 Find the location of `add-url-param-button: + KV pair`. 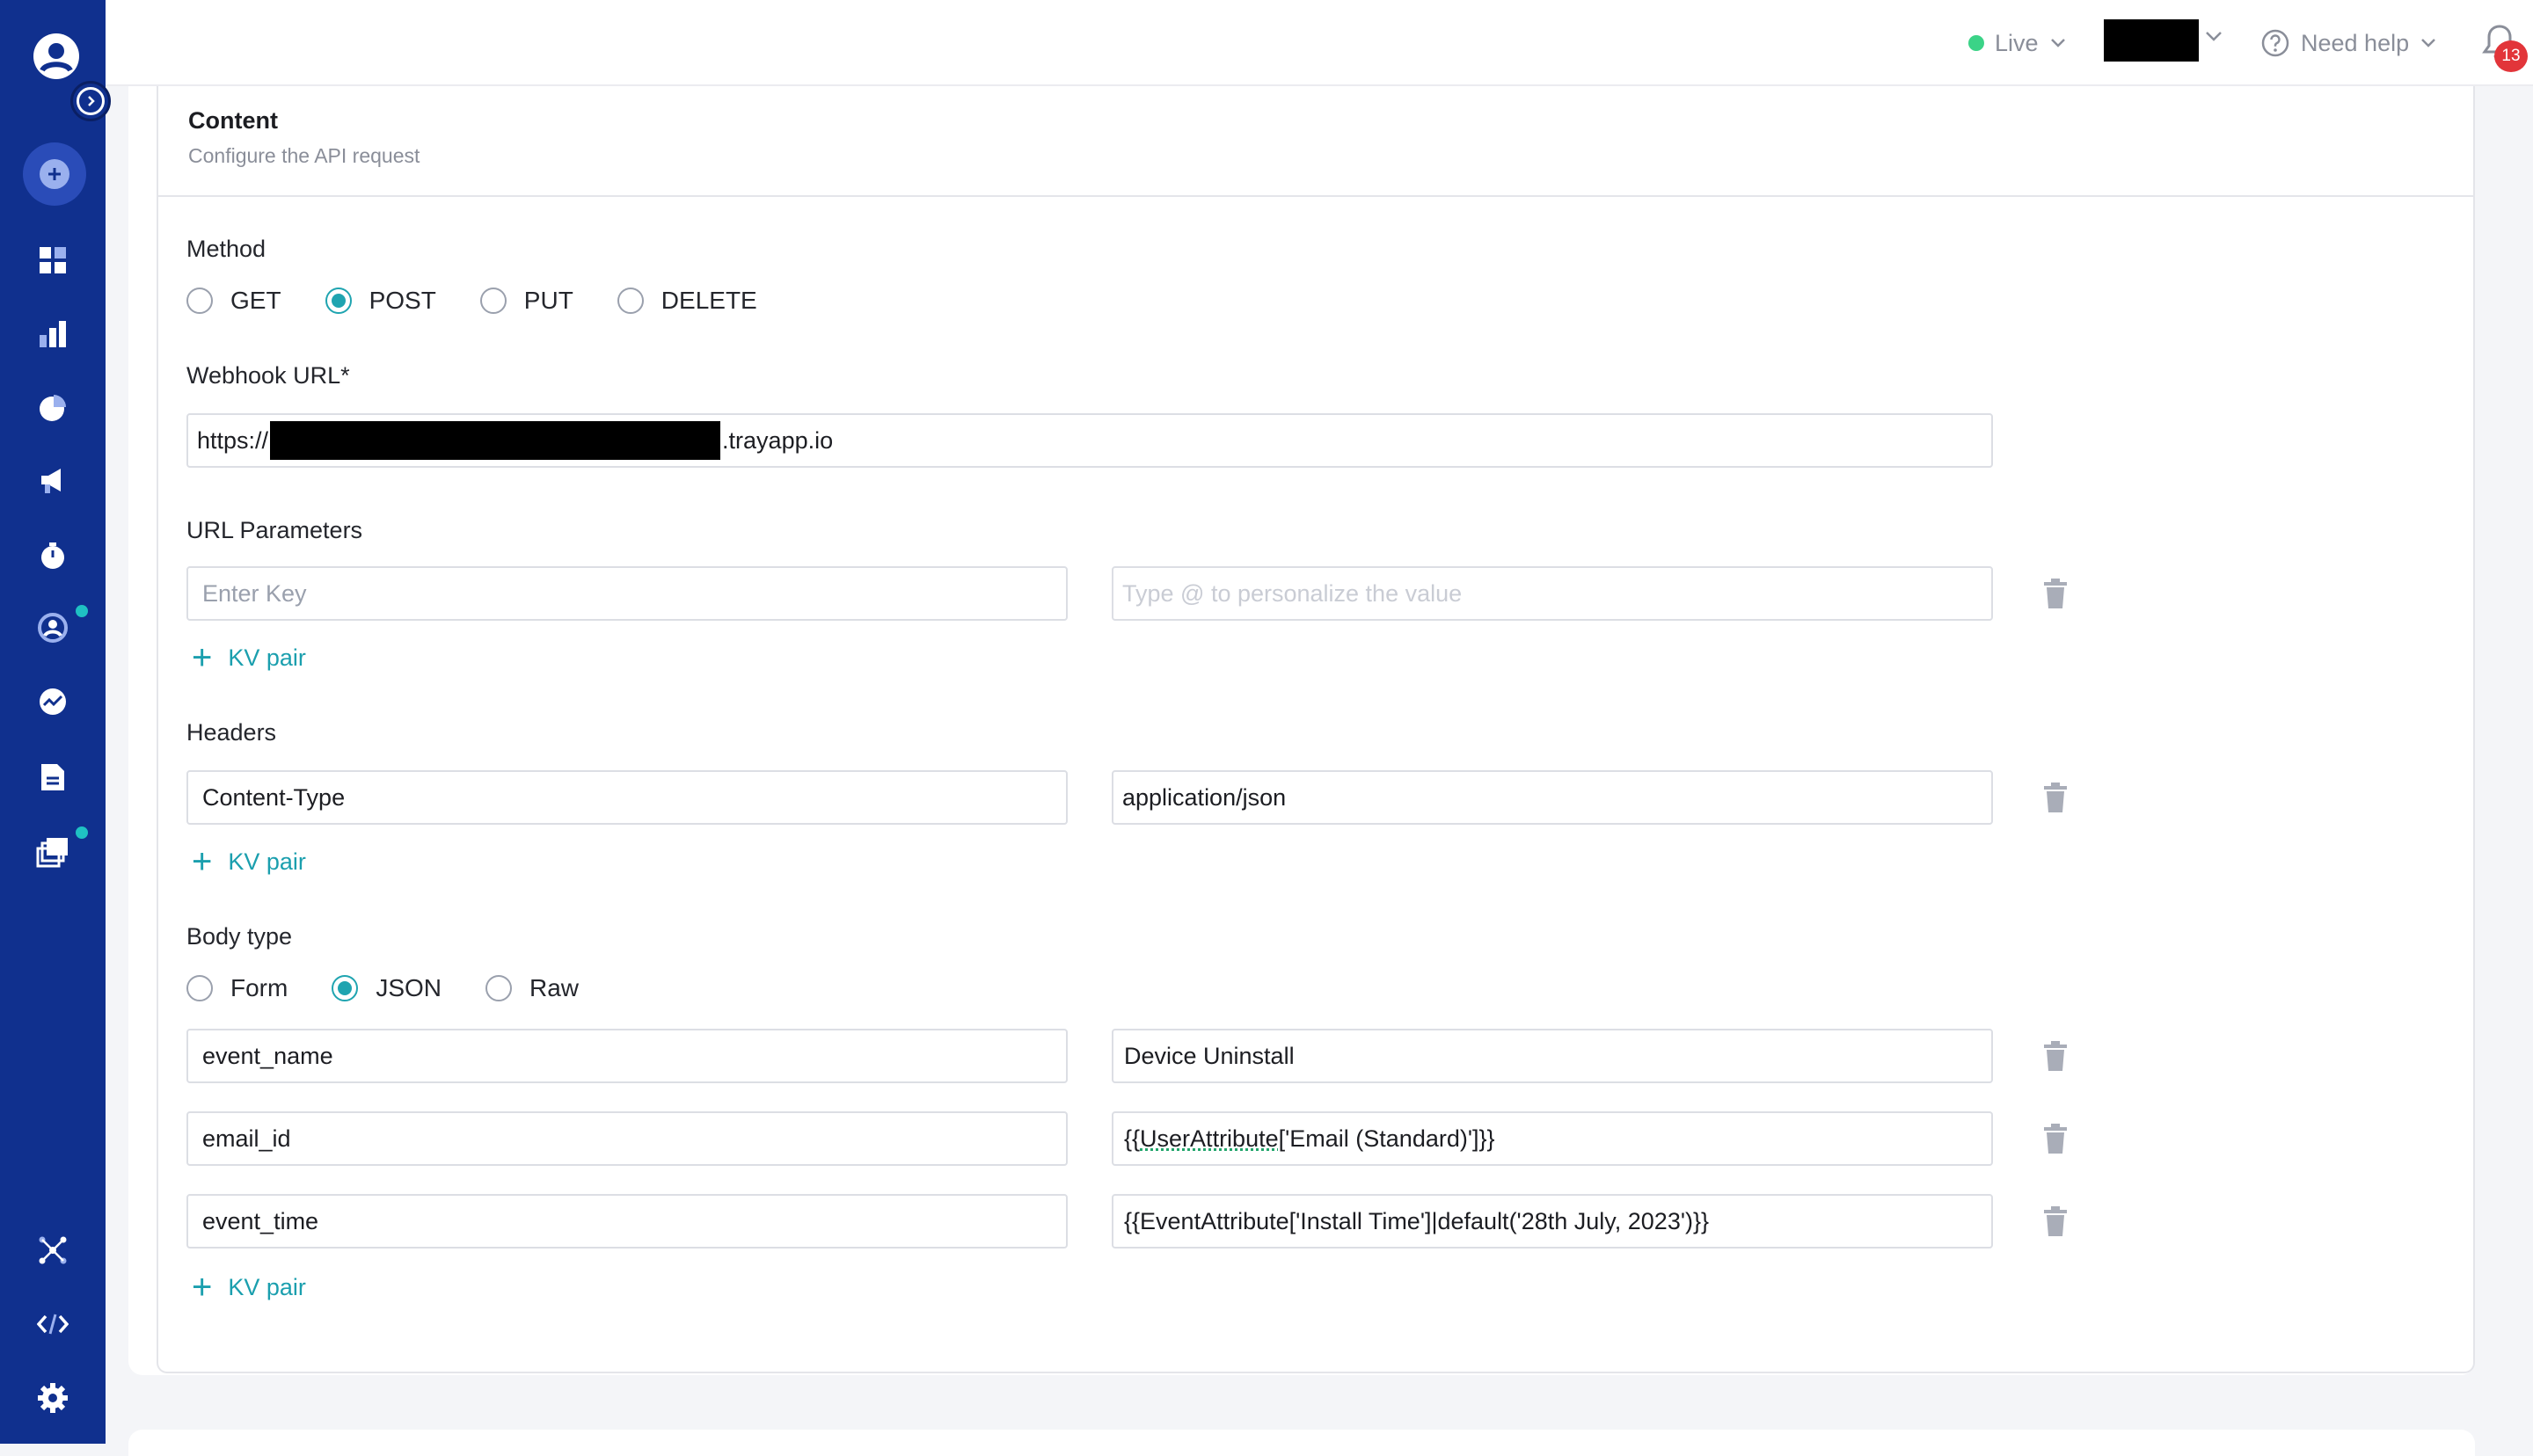

add-url-param-button: + KV pair is located at coordinates (249, 657).